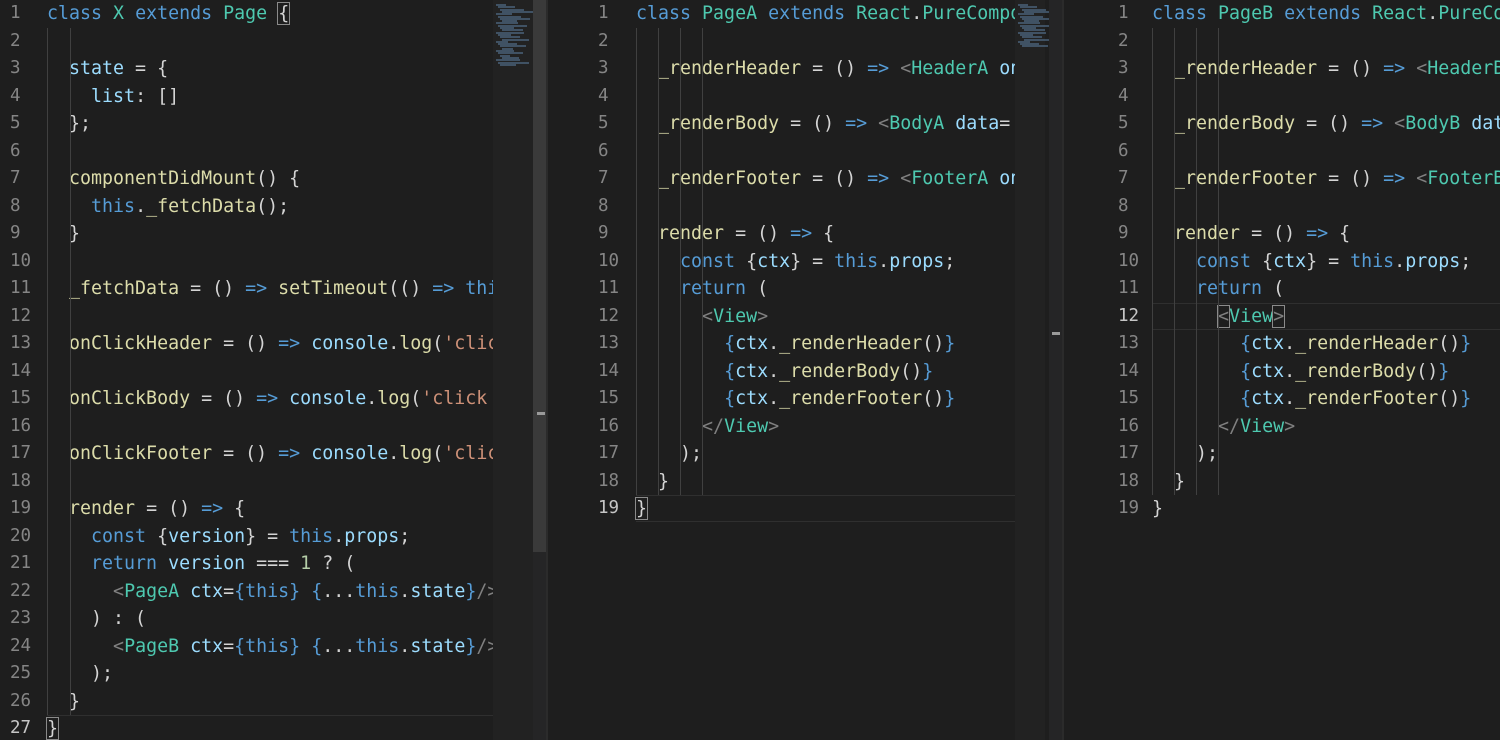  I want to click on code-line: 5 _renderBody = () => <BodyB dat, so click(1281, 124).